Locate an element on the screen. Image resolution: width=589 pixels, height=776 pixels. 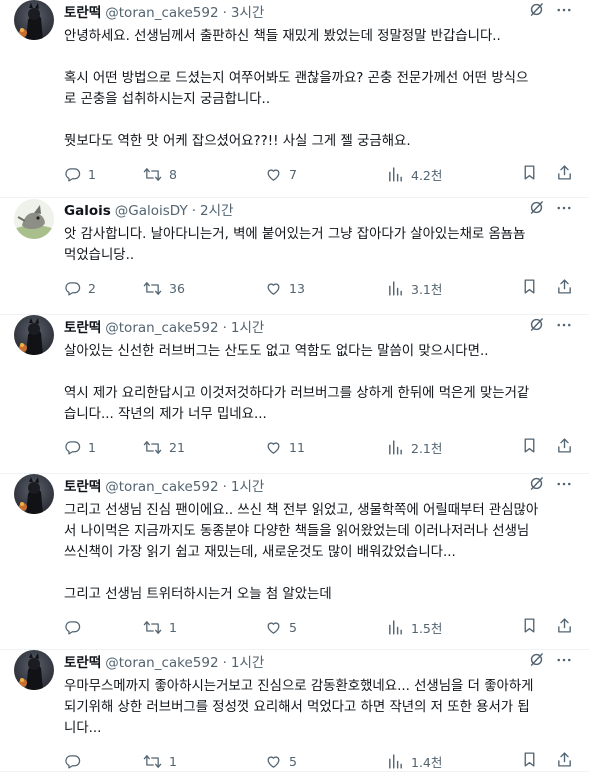
retweet-button: 36 is located at coordinates (204, 288).